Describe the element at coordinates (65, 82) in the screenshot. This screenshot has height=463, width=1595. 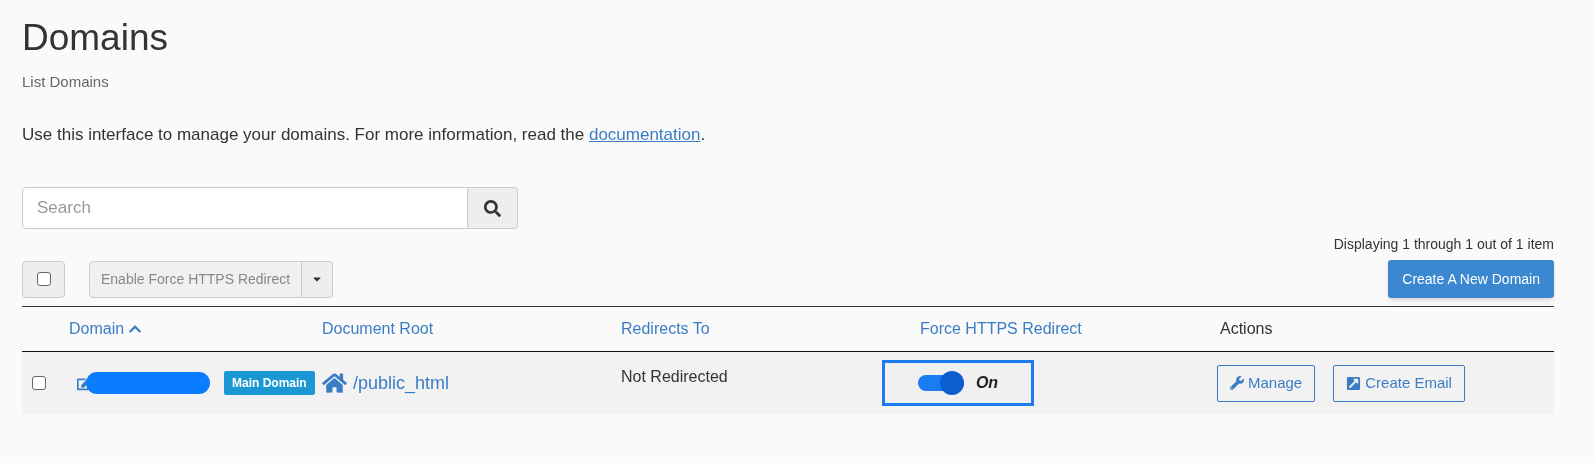
I see `page-subtitle: List Domains` at that location.